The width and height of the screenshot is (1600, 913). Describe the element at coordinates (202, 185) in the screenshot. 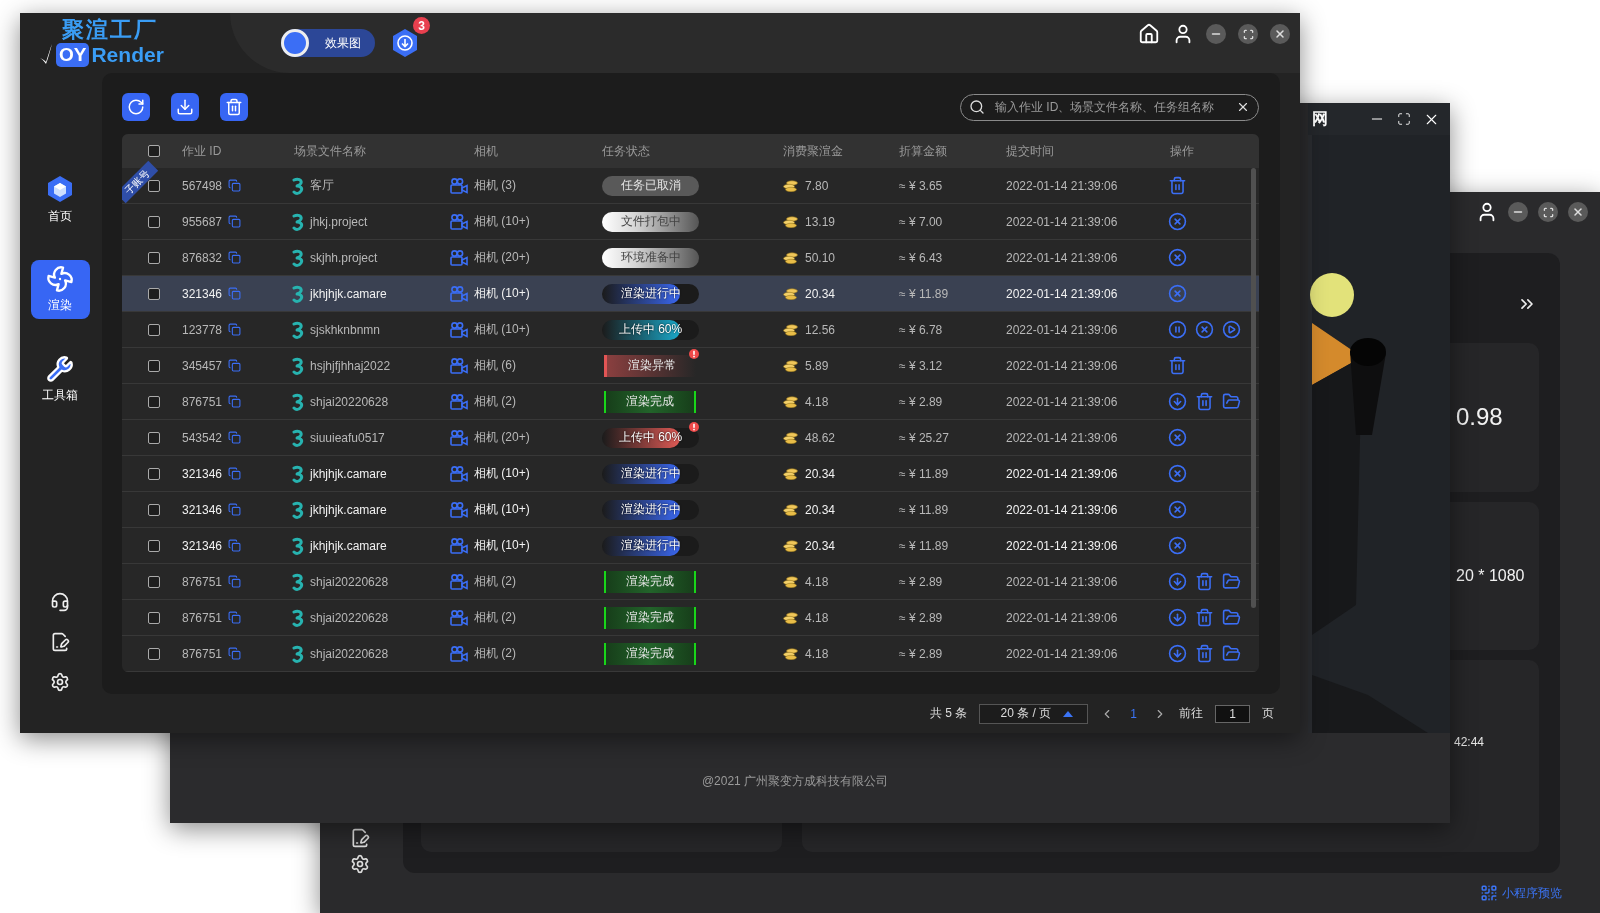

I see `job-id: 567498` at that location.